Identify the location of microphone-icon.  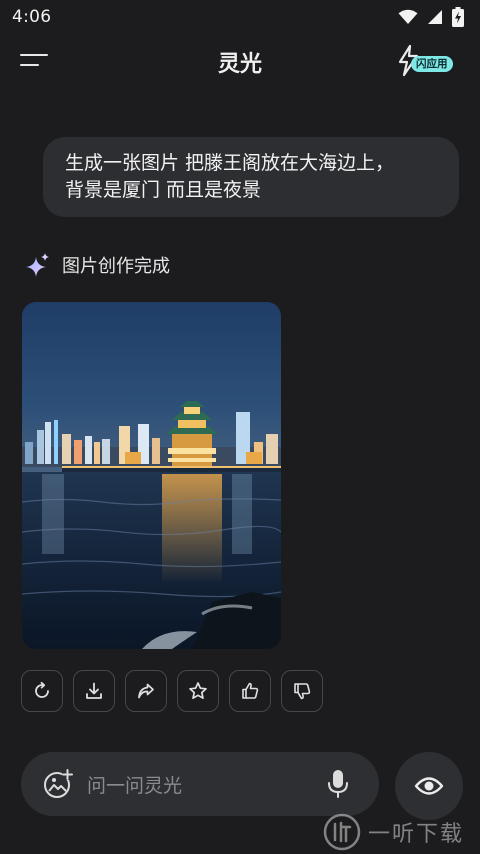
(338, 784).